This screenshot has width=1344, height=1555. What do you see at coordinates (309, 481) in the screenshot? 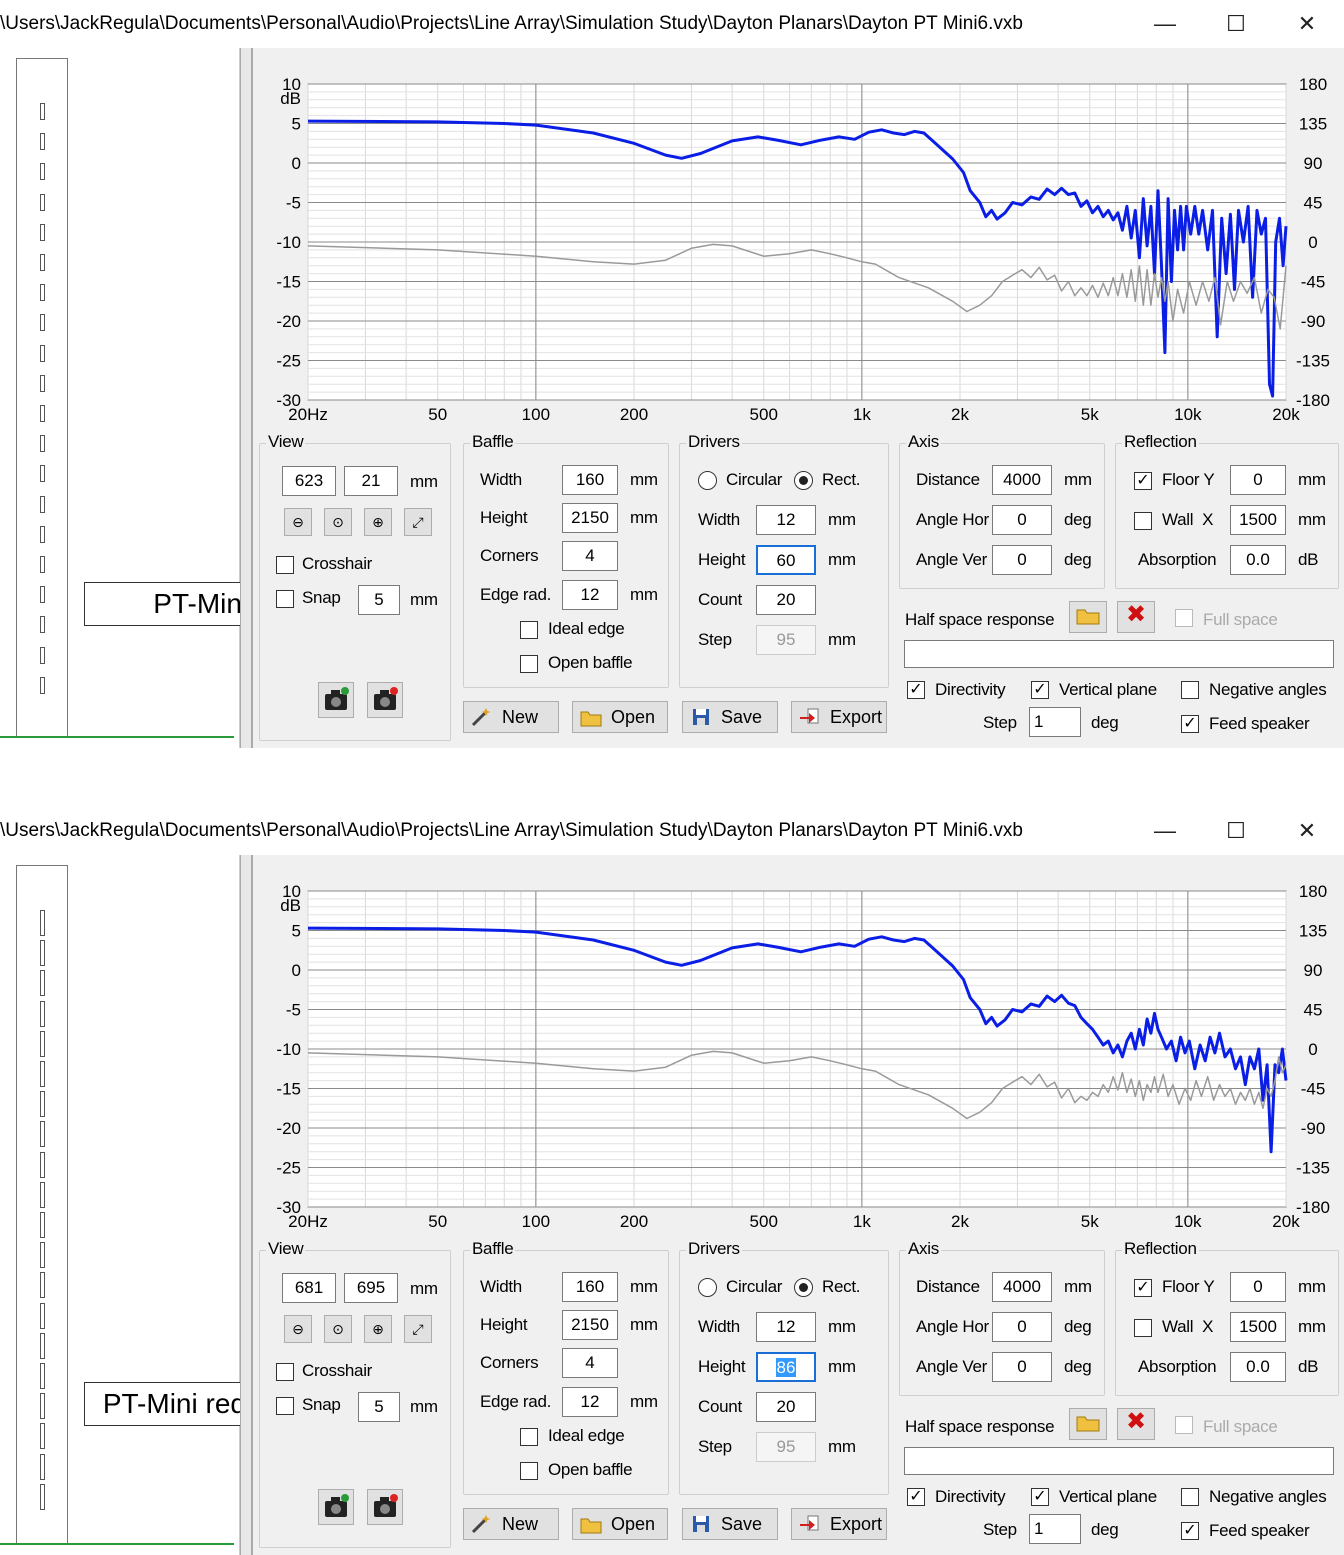
I see `view-x-input: 623` at bounding box center [309, 481].